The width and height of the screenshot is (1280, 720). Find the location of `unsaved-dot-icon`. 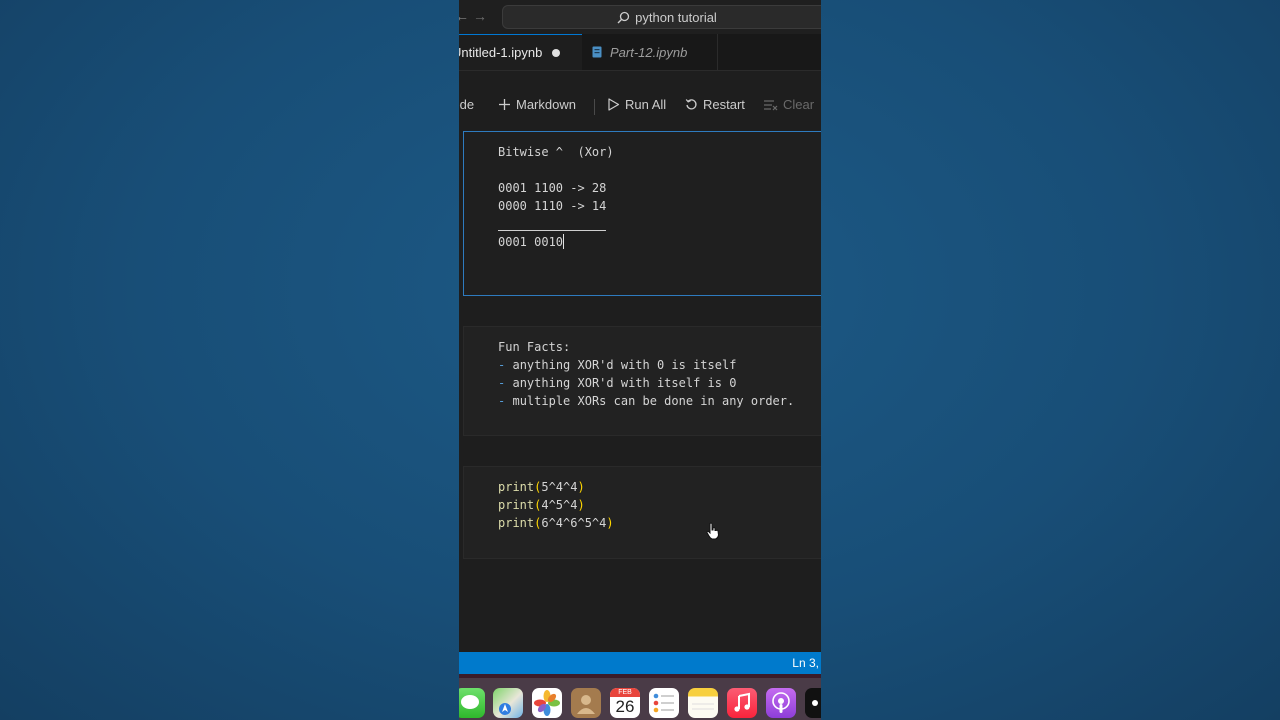

unsaved-dot-icon is located at coordinates (556, 52).